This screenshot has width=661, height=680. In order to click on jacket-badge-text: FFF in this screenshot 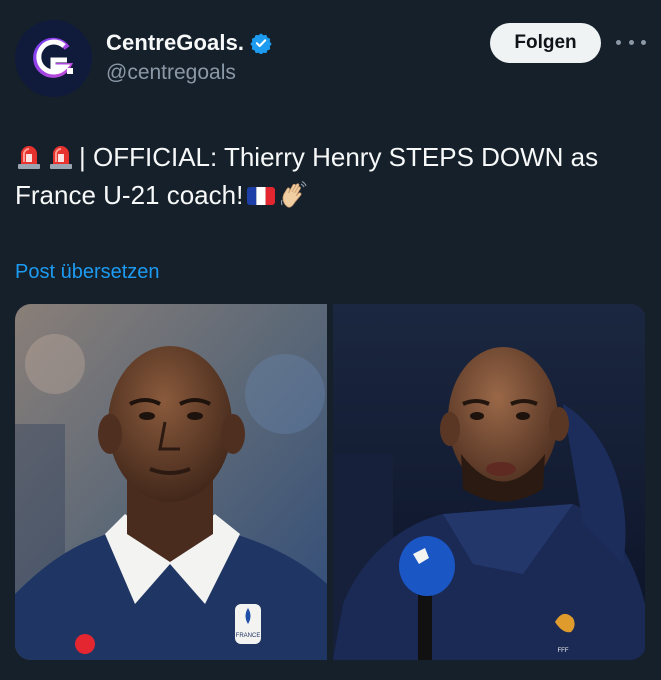, I will do `click(563, 651)`.